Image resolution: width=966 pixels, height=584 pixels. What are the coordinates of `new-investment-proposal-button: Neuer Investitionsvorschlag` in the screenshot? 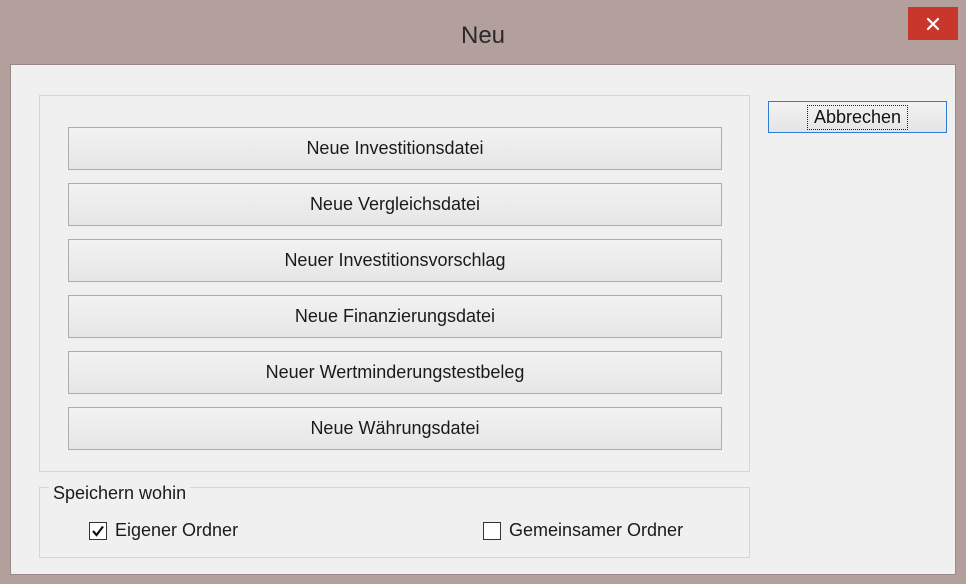 It's located at (395, 260).